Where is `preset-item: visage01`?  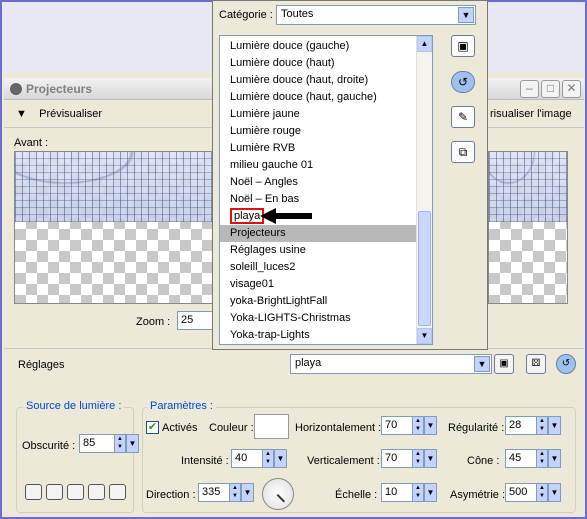
preset-item: visage01 is located at coordinates (319, 284).